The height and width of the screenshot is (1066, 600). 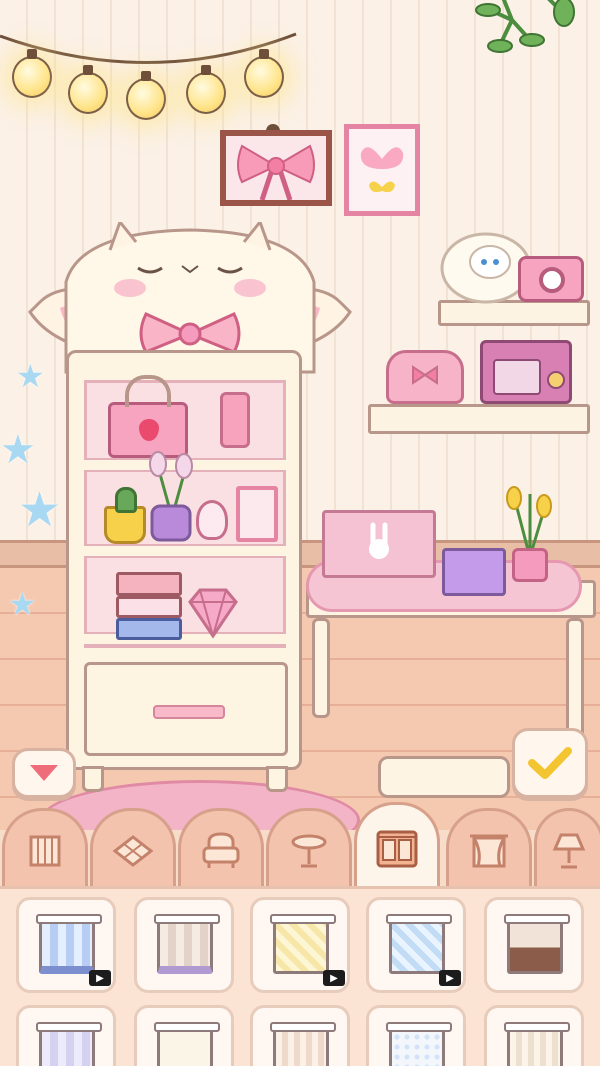 I want to click on purple-book, so click(x=474, y=572).